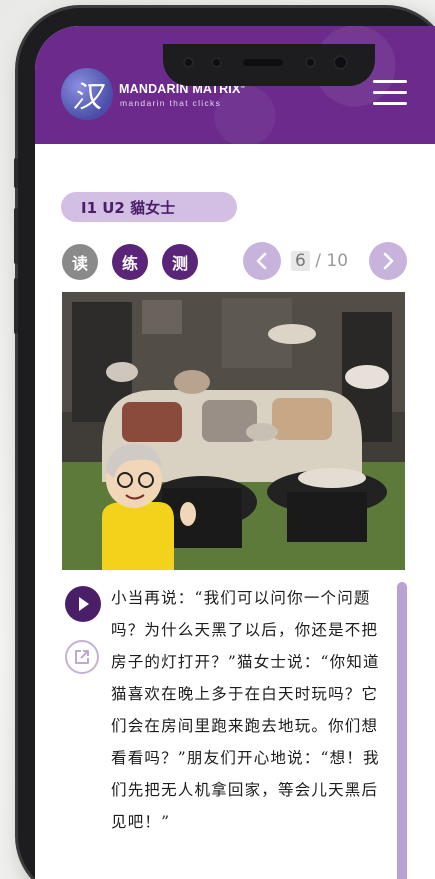 This screenshot has width=435, height=879. I want to click on open-external-button, so click(82, 657).